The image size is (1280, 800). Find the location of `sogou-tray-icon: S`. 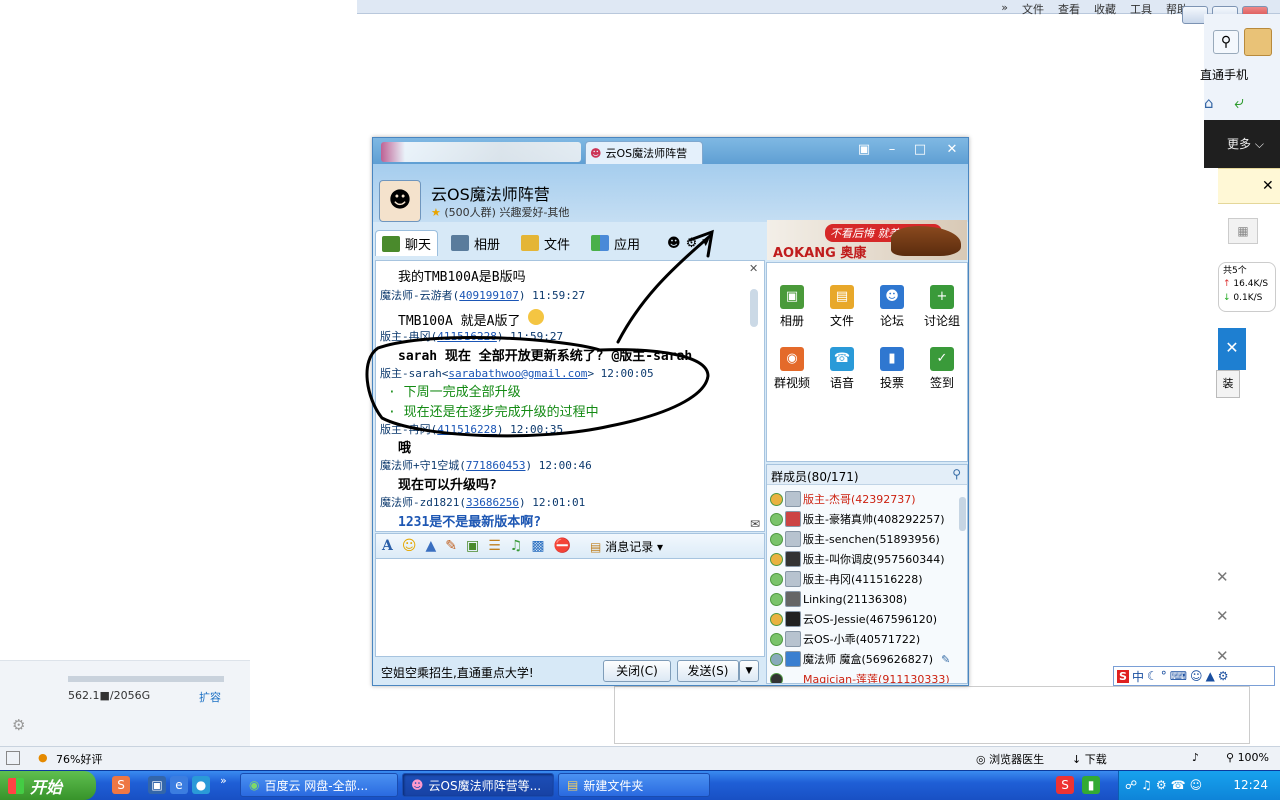

sogou-tray-icon: S is located at coordinates (1065, 785).